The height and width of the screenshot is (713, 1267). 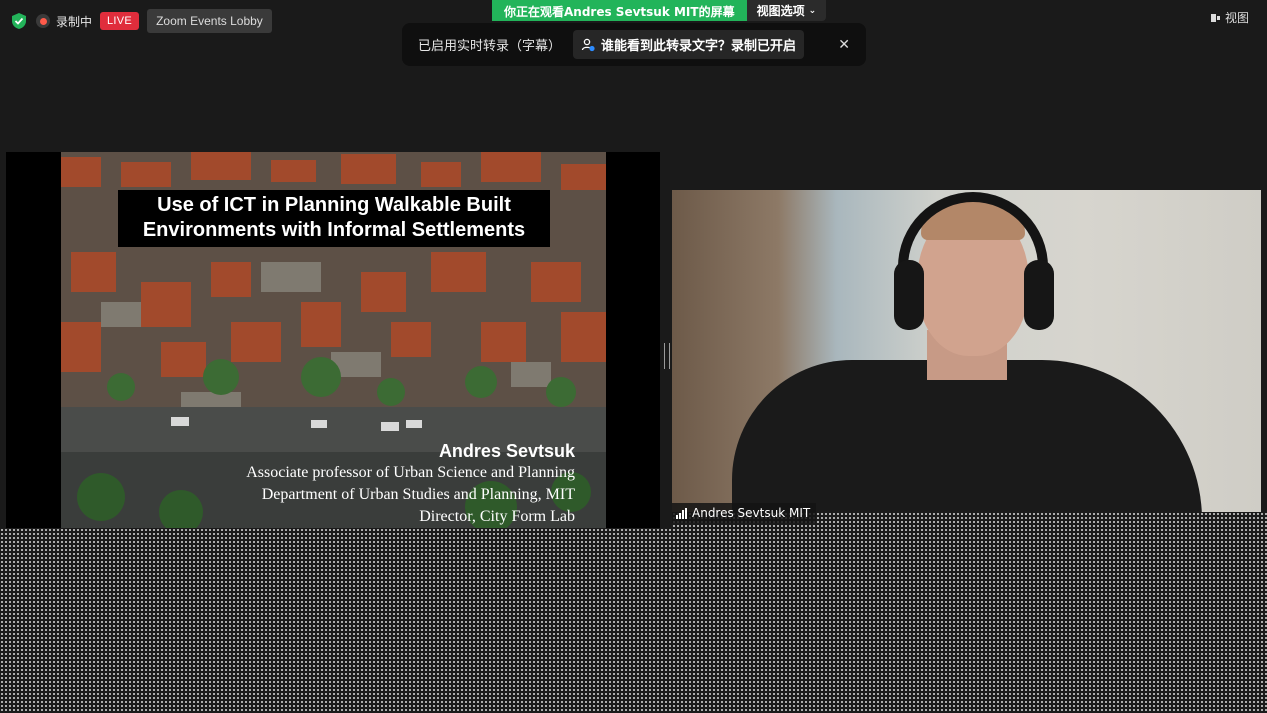 I want to click on transcription-enabled-text: 已启用实时转录（字幕）, so click(x=490, y=46).